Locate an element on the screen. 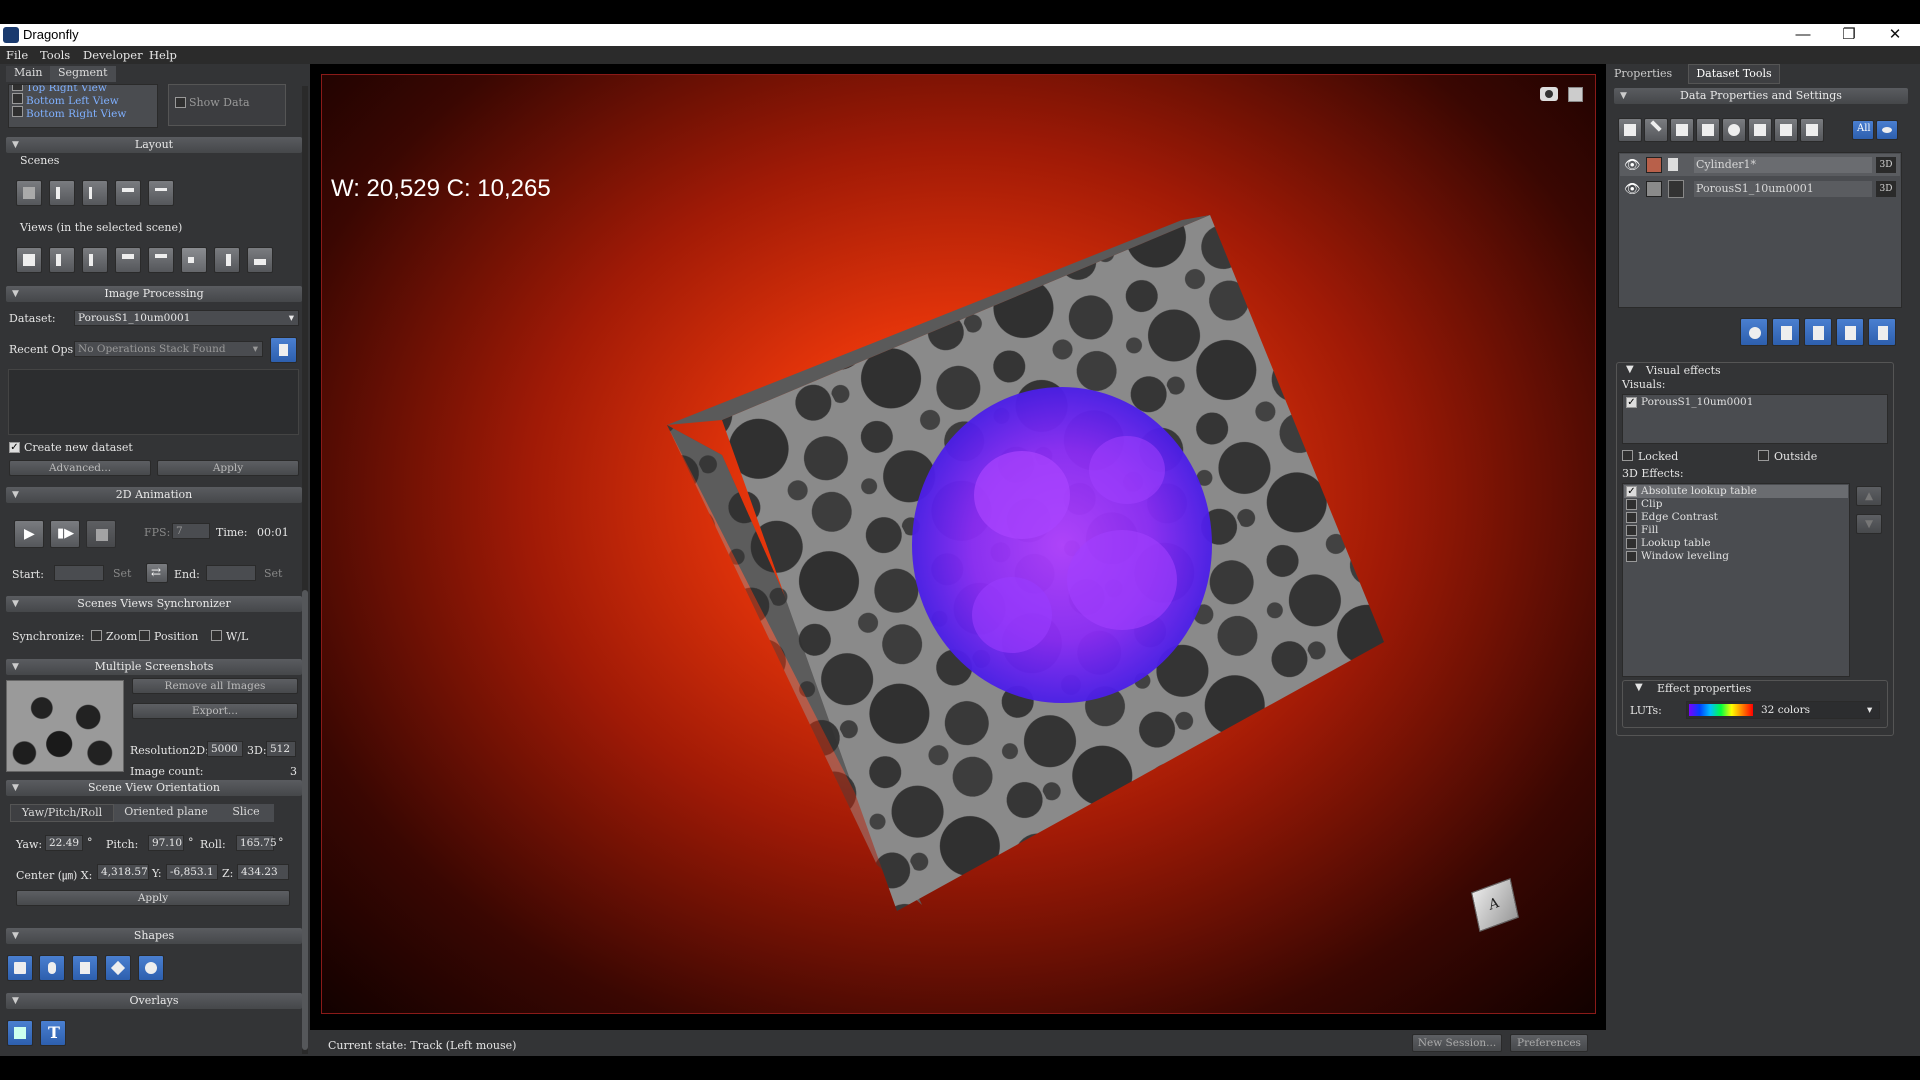 This screenshot has height=1080, width=1920. camera-icon is located at coordinates (1549, 94).